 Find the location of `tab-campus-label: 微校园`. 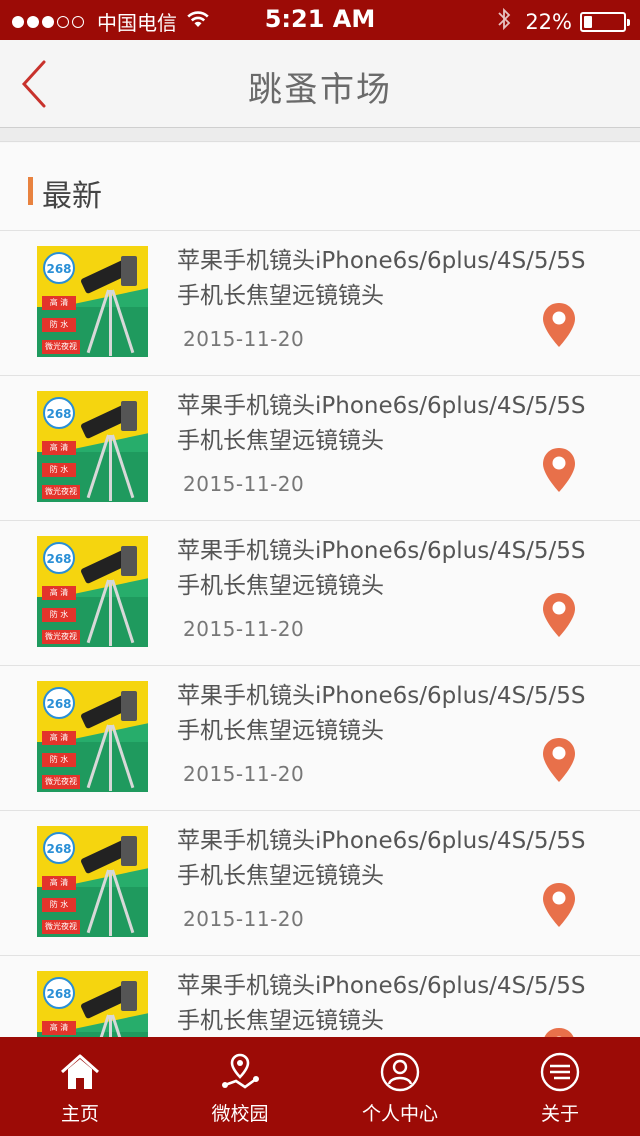

tab-campus-label: 微校园 is located at coordinates (240, 1114).